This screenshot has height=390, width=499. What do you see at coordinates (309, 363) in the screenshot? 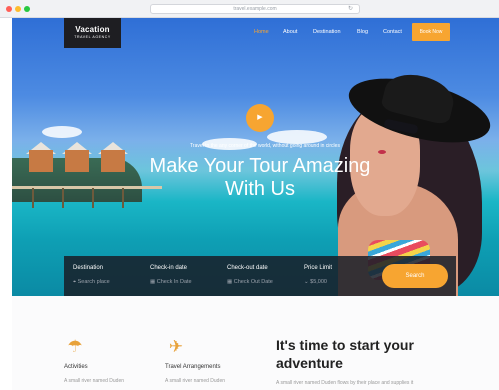
I see `adventure-heading-line2: adventure` at bounding box center [309, 363].